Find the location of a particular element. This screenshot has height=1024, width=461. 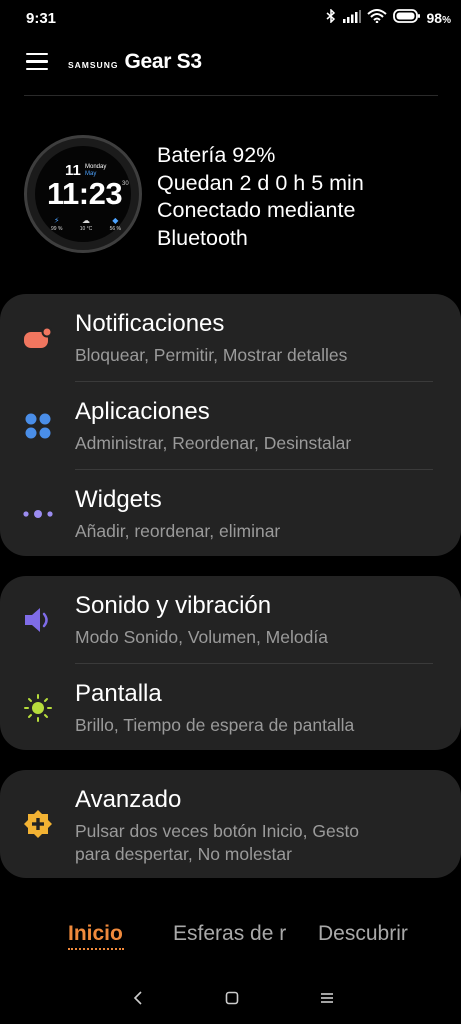

watch-weather-stat: ☁ 10 °C is located at coordinates (86, 224).